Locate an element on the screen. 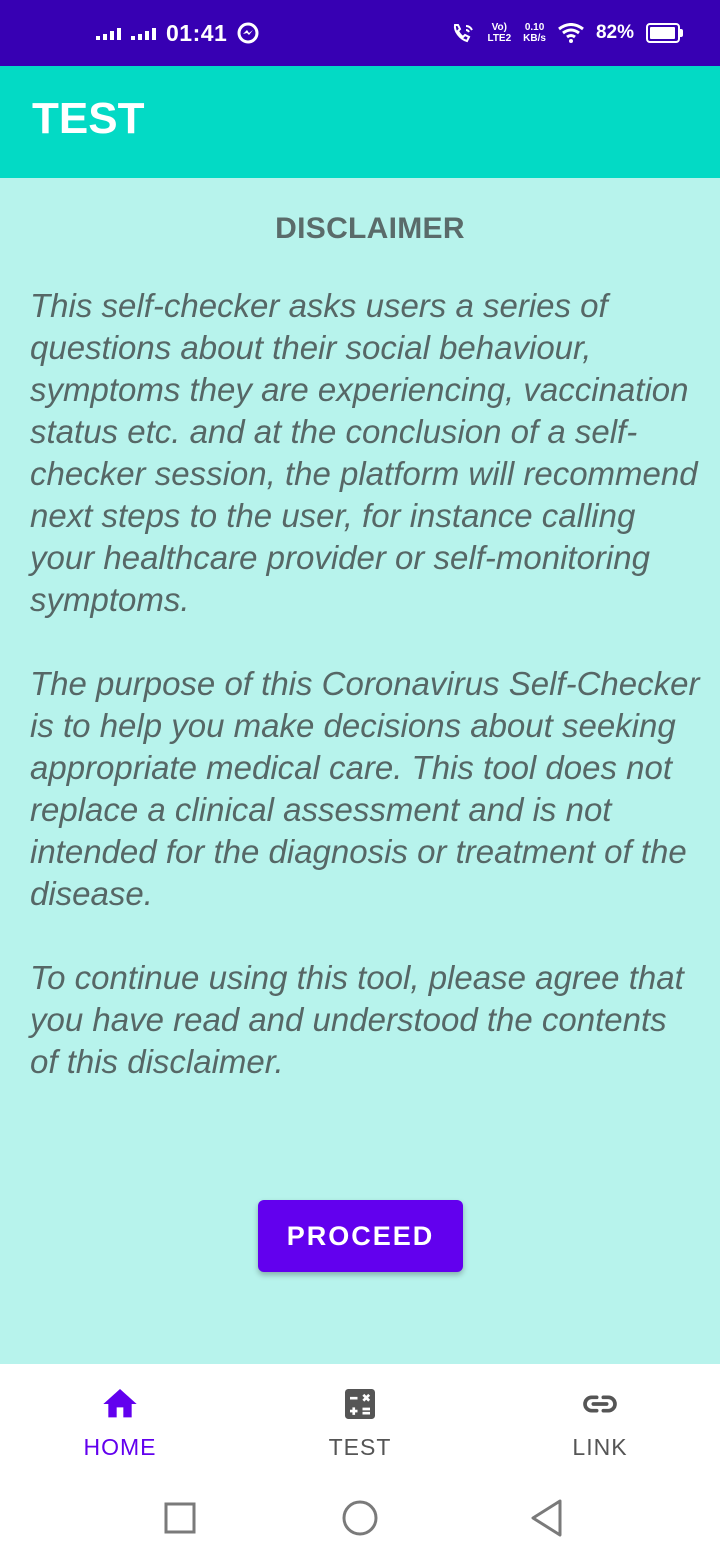 This screenshot has height=1560, width=720. system-navigation-bar is located at coordinates (360, 1520).